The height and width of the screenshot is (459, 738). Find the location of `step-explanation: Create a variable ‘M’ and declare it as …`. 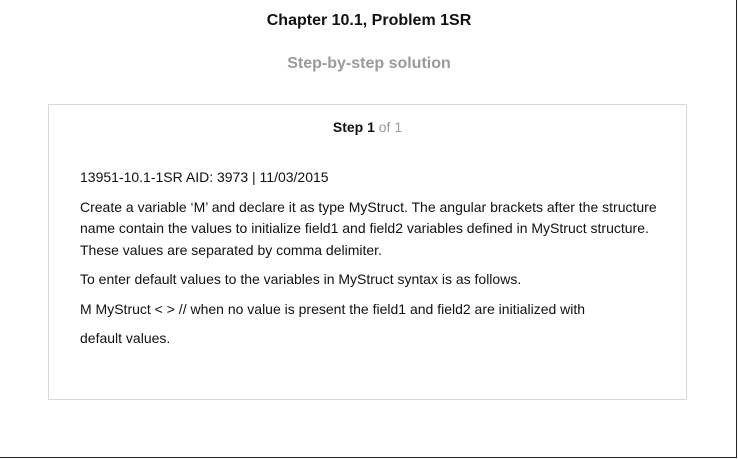

step-explanation: Create a variable ‘M’ and declare it as … is located at coordinates (368, 228).